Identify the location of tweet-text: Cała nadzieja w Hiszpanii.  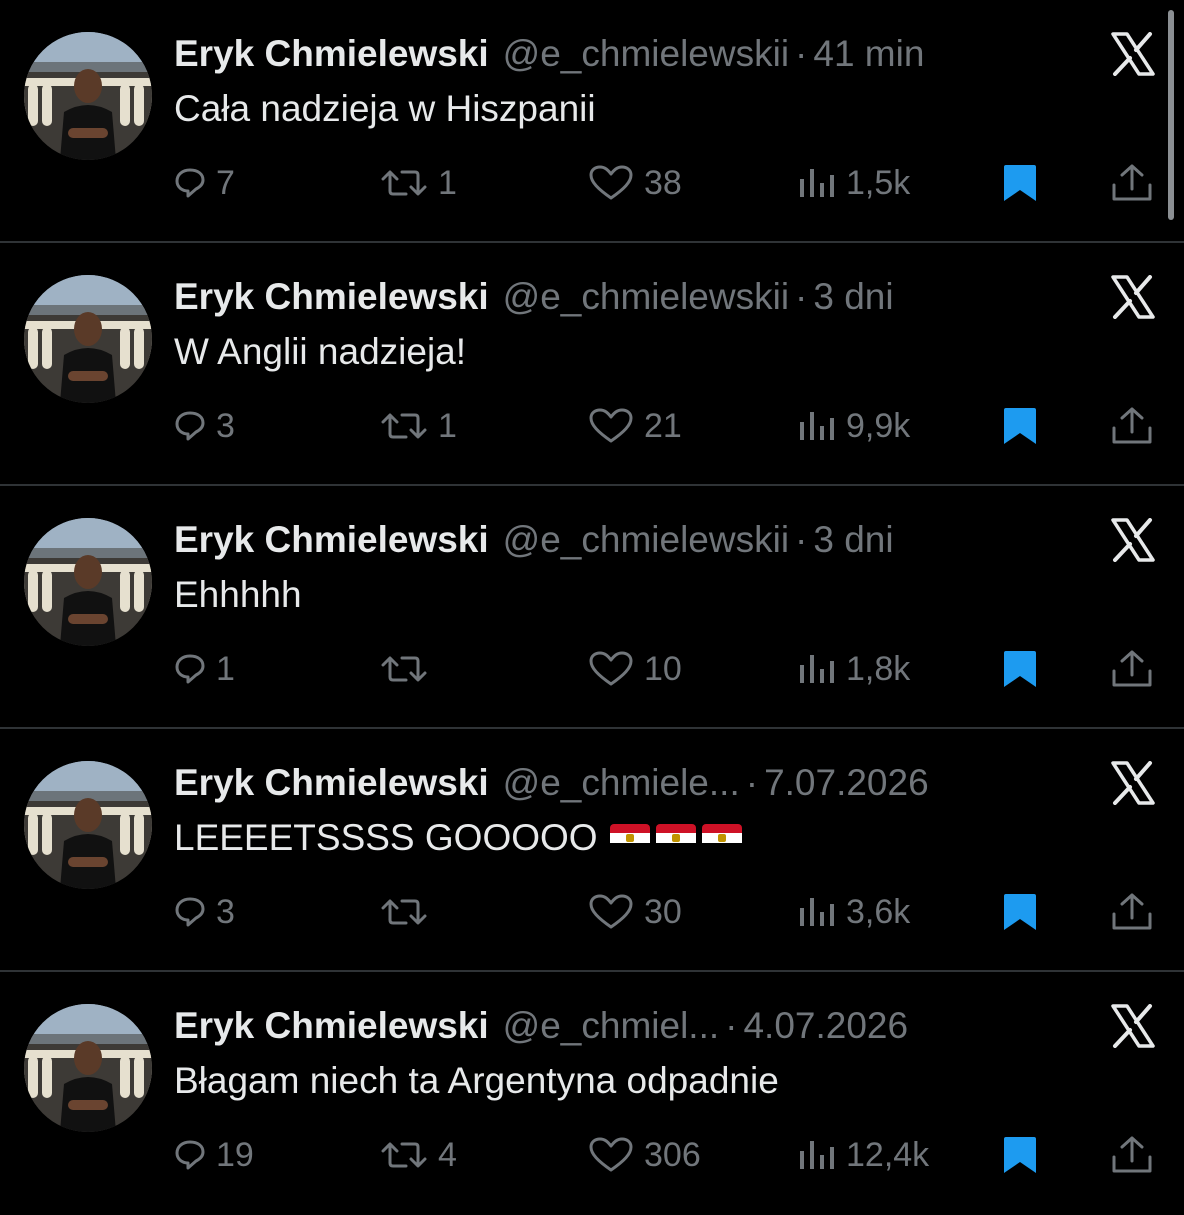
(385, 109).